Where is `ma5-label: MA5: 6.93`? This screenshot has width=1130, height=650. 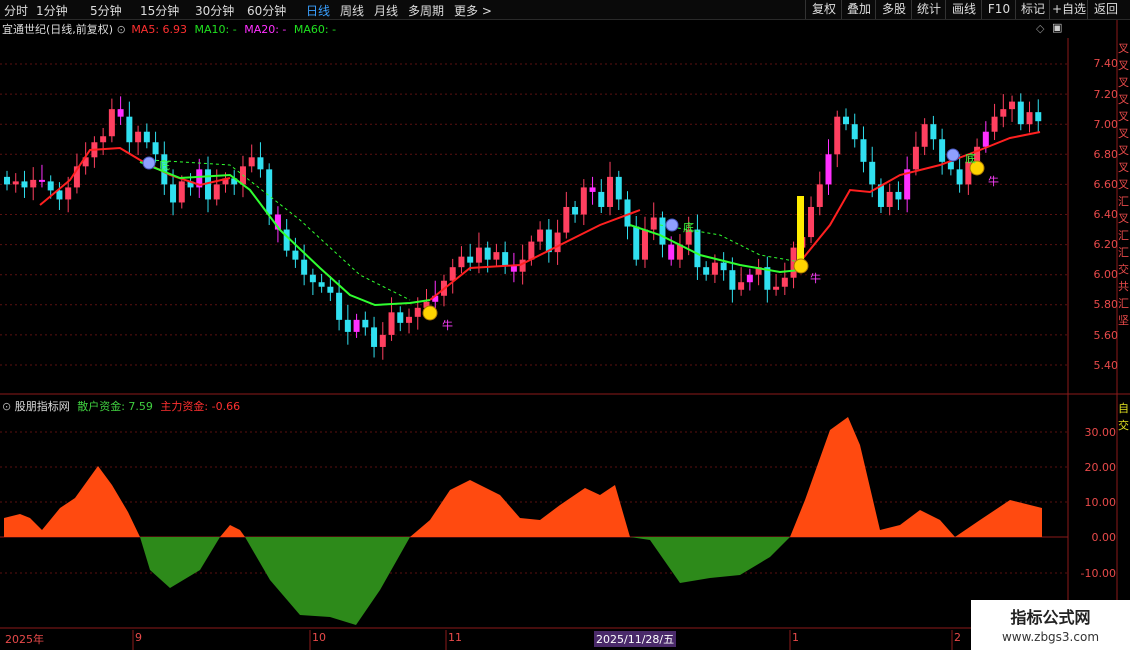 ma5-label: MA5: 6.93 is located at coordinates (159, 29).